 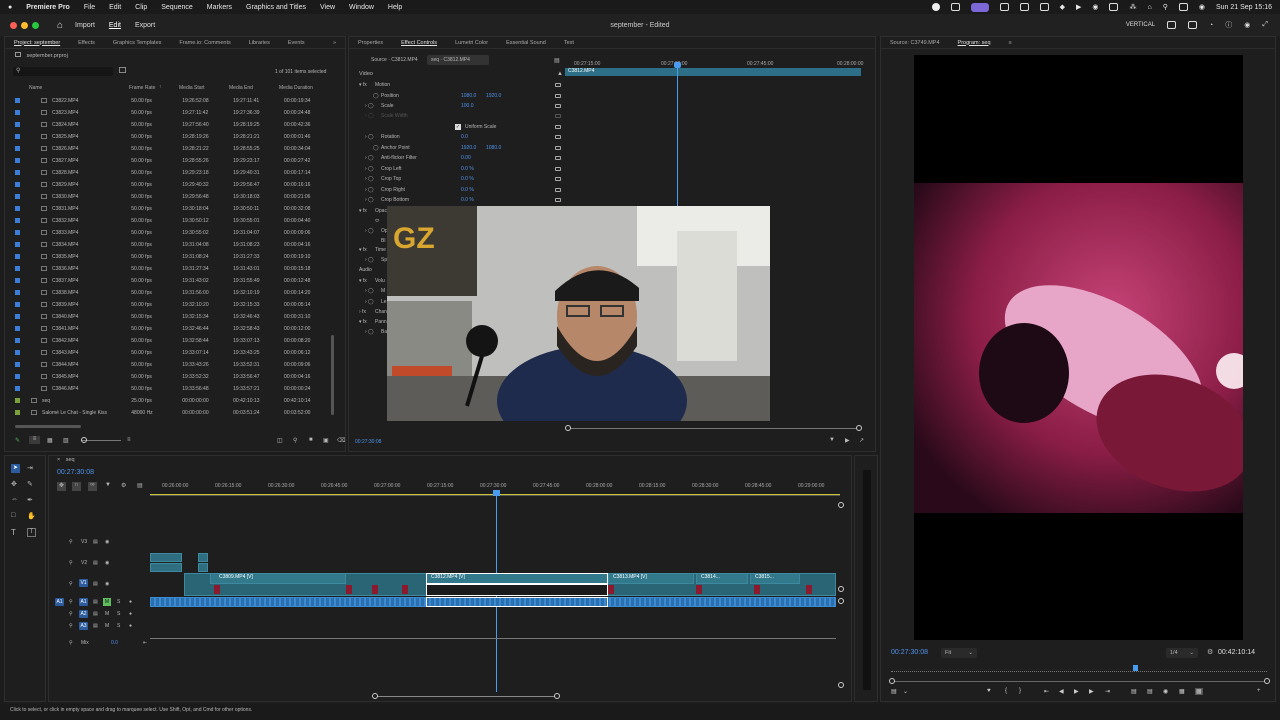 What do you see at coordinates (34, 440) in the screenshot?
I see `list-view-icon: ≡` at bounding box center [34, 440].